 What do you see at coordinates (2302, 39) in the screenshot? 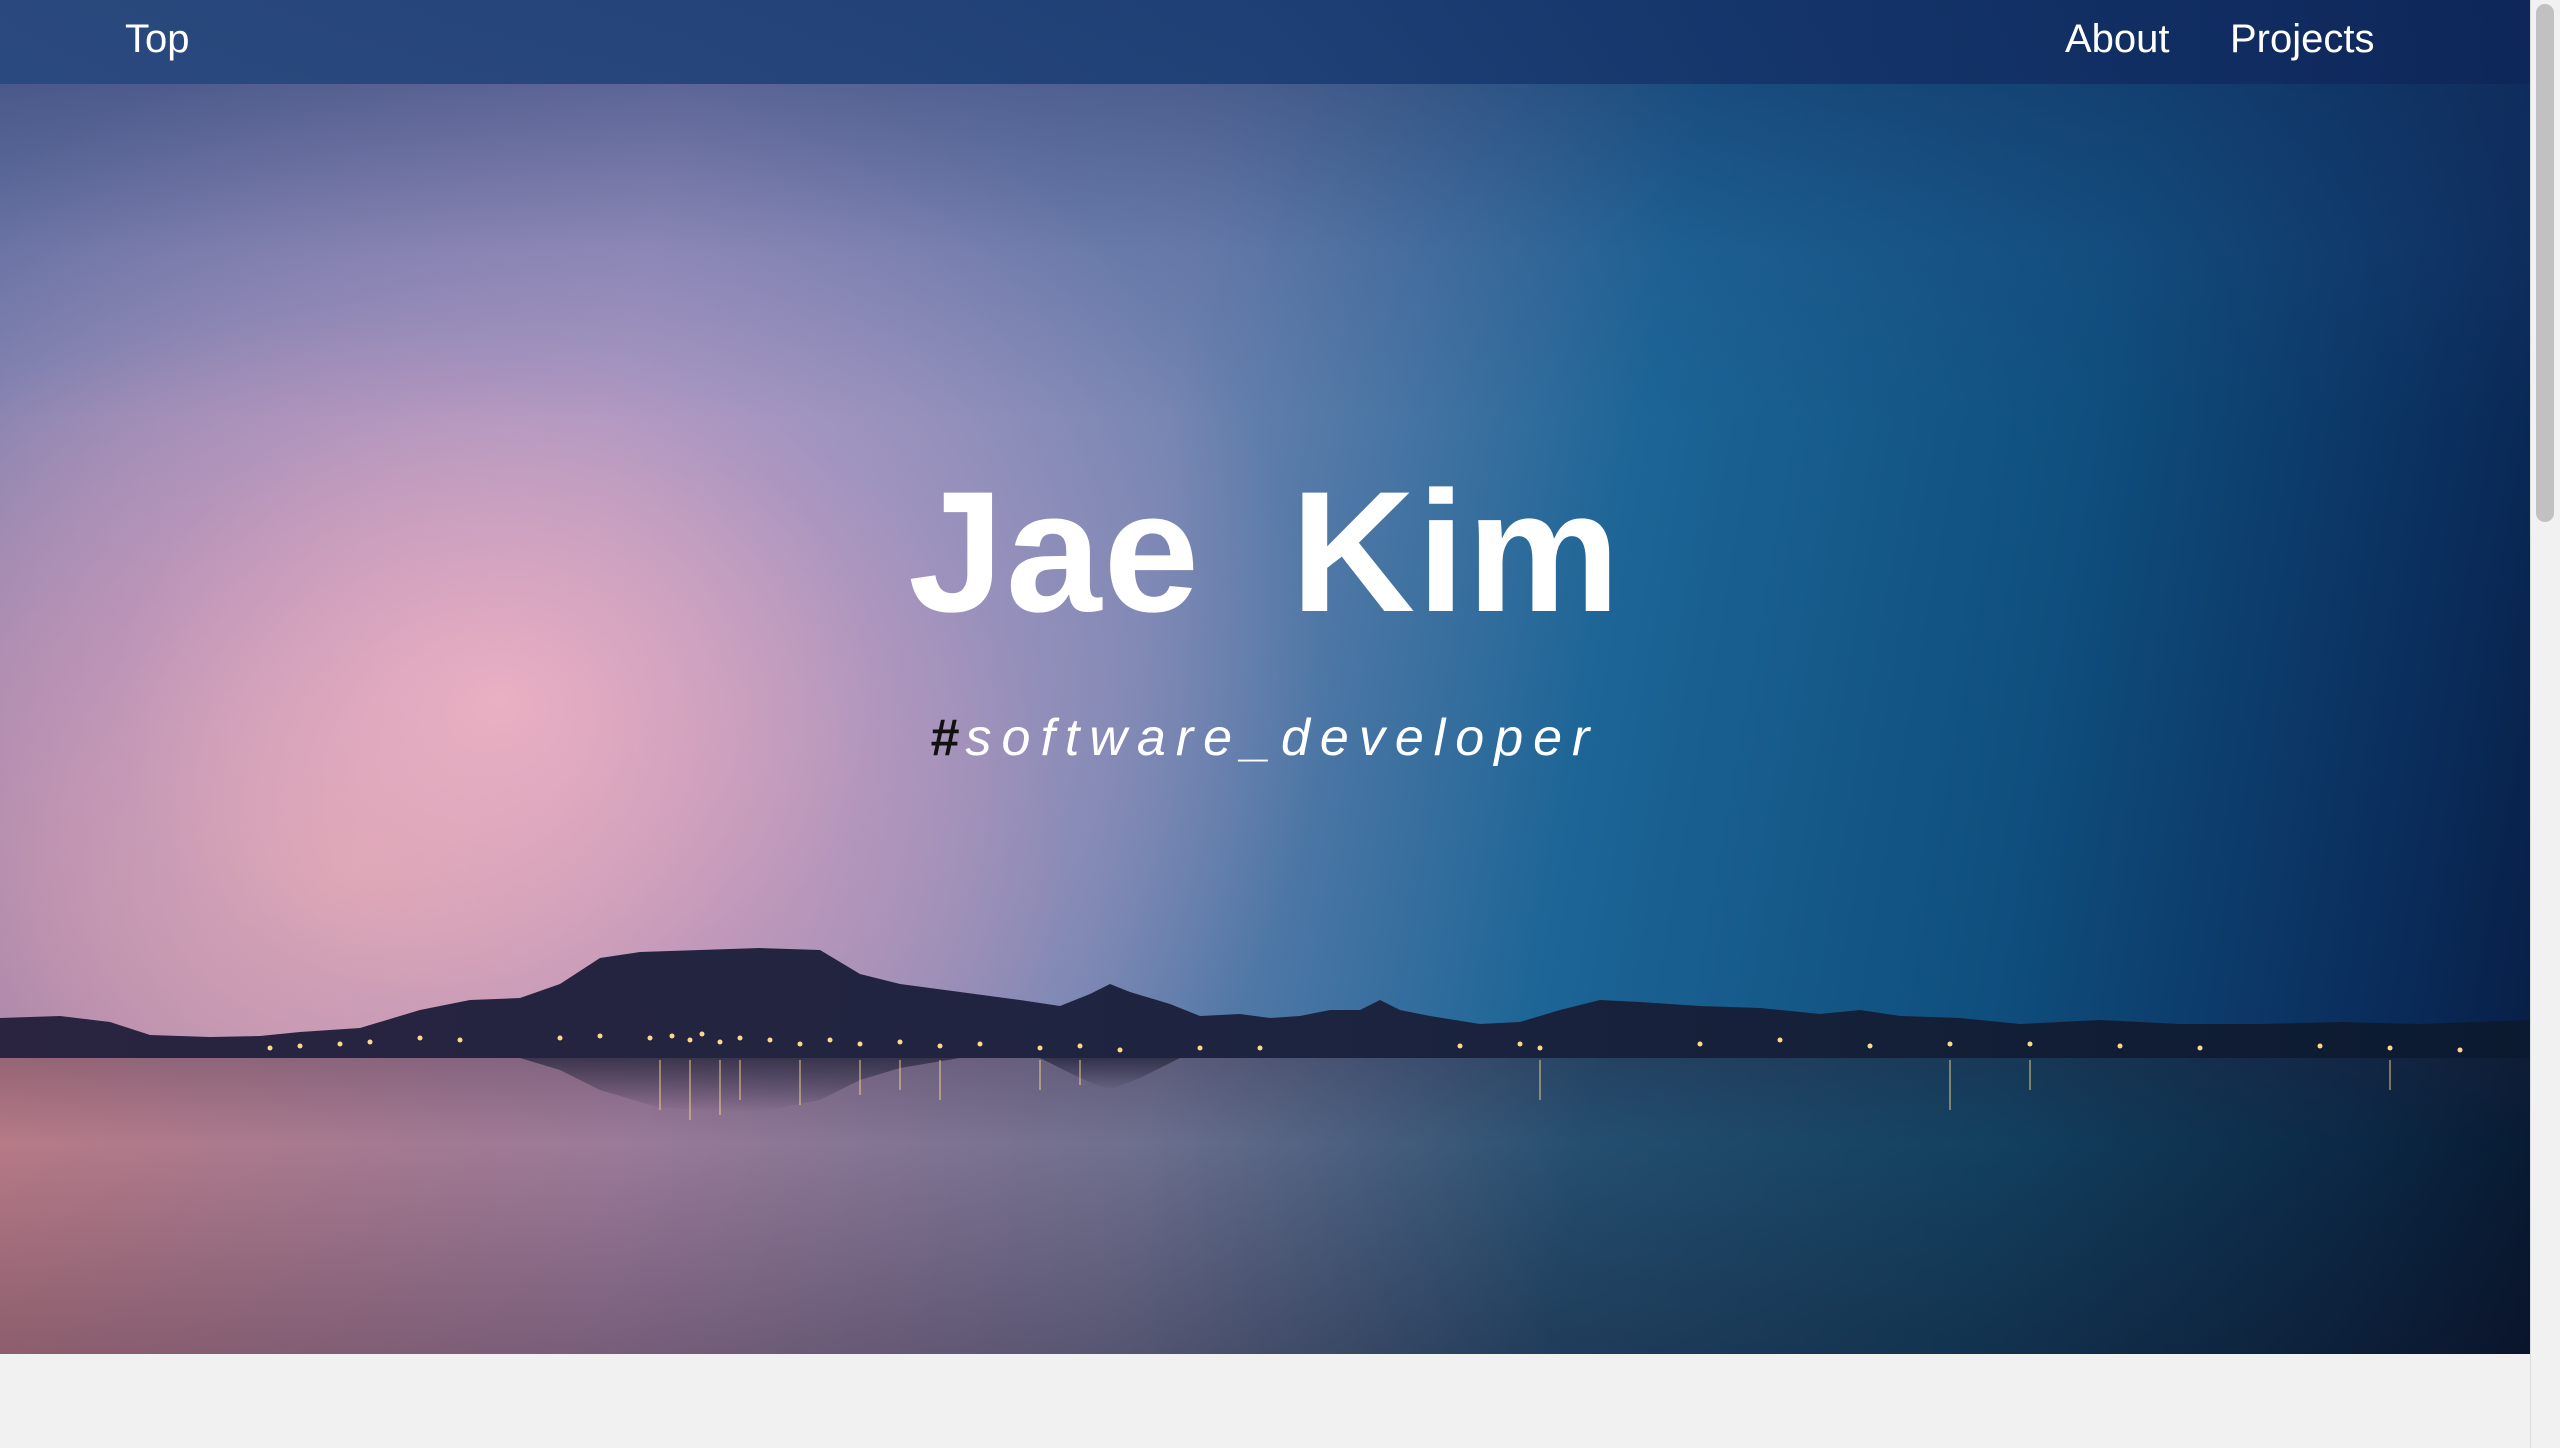
I see `nav-projects-link: Projects` at bounding box center [2302, 39].